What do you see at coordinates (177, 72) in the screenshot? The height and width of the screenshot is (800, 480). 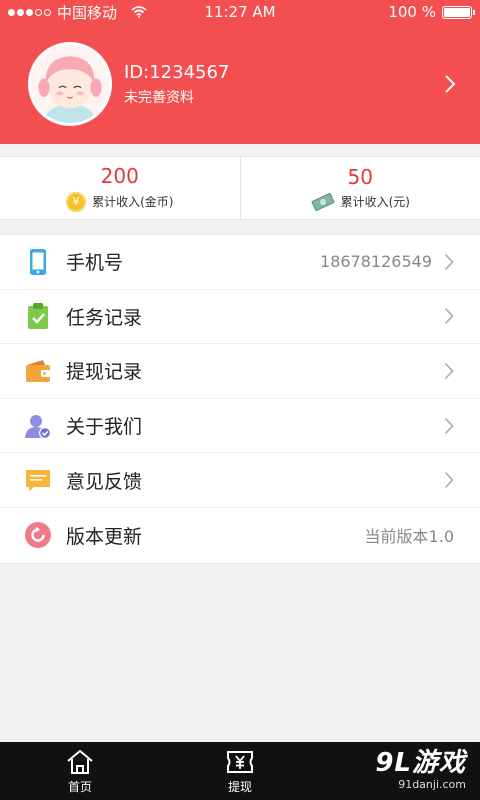 I see `user-id: ID:1234567` at bounding box center [177, 72].